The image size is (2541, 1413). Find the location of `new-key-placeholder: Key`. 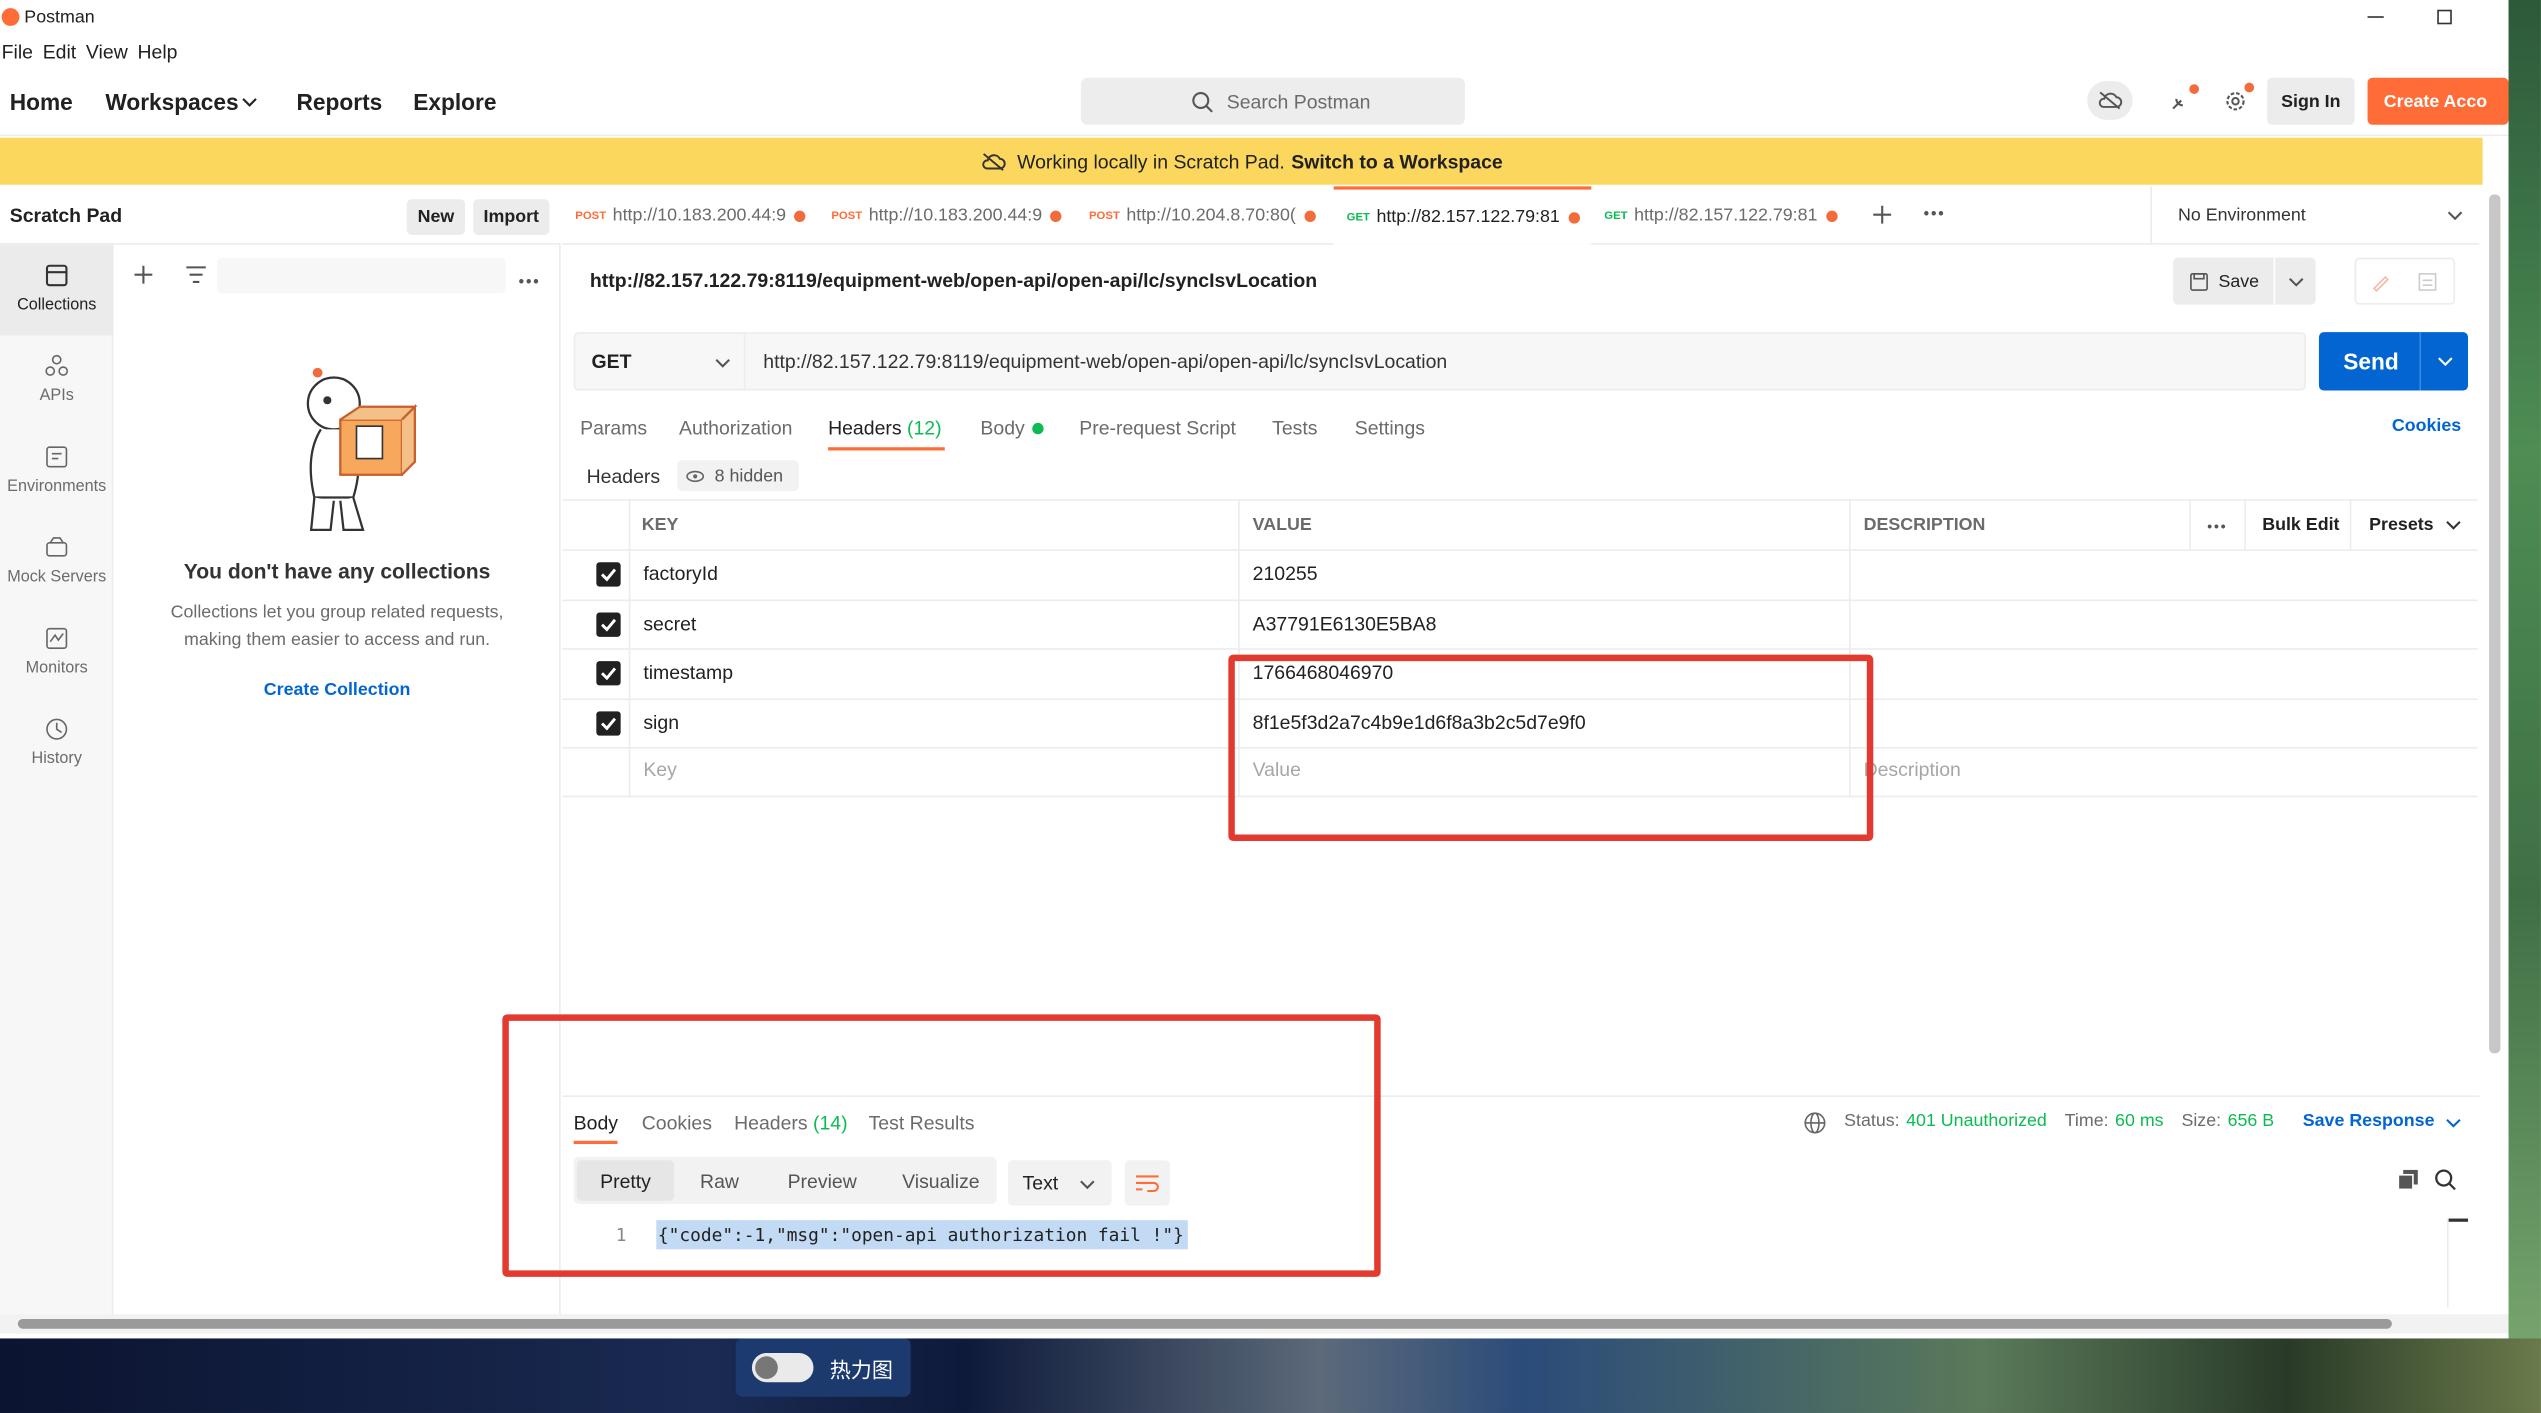

new-key-placeholder: Key is located at coordinates (660, 769).